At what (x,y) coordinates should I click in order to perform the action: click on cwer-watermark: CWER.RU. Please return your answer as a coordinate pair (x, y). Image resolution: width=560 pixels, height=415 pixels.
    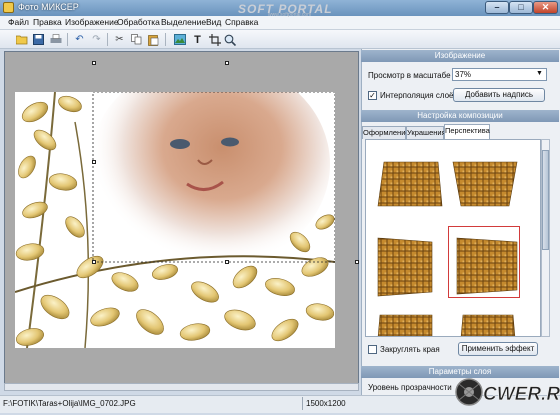
    Looking at the image, I should click on (504, 391).